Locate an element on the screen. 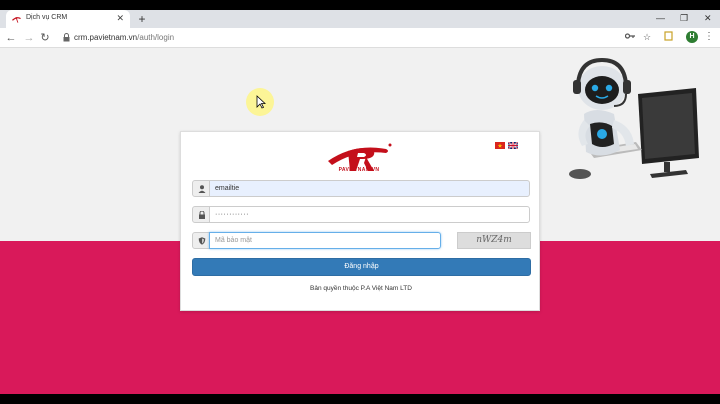  maximize-icon: ❐ is located at coordinates (684, 18).